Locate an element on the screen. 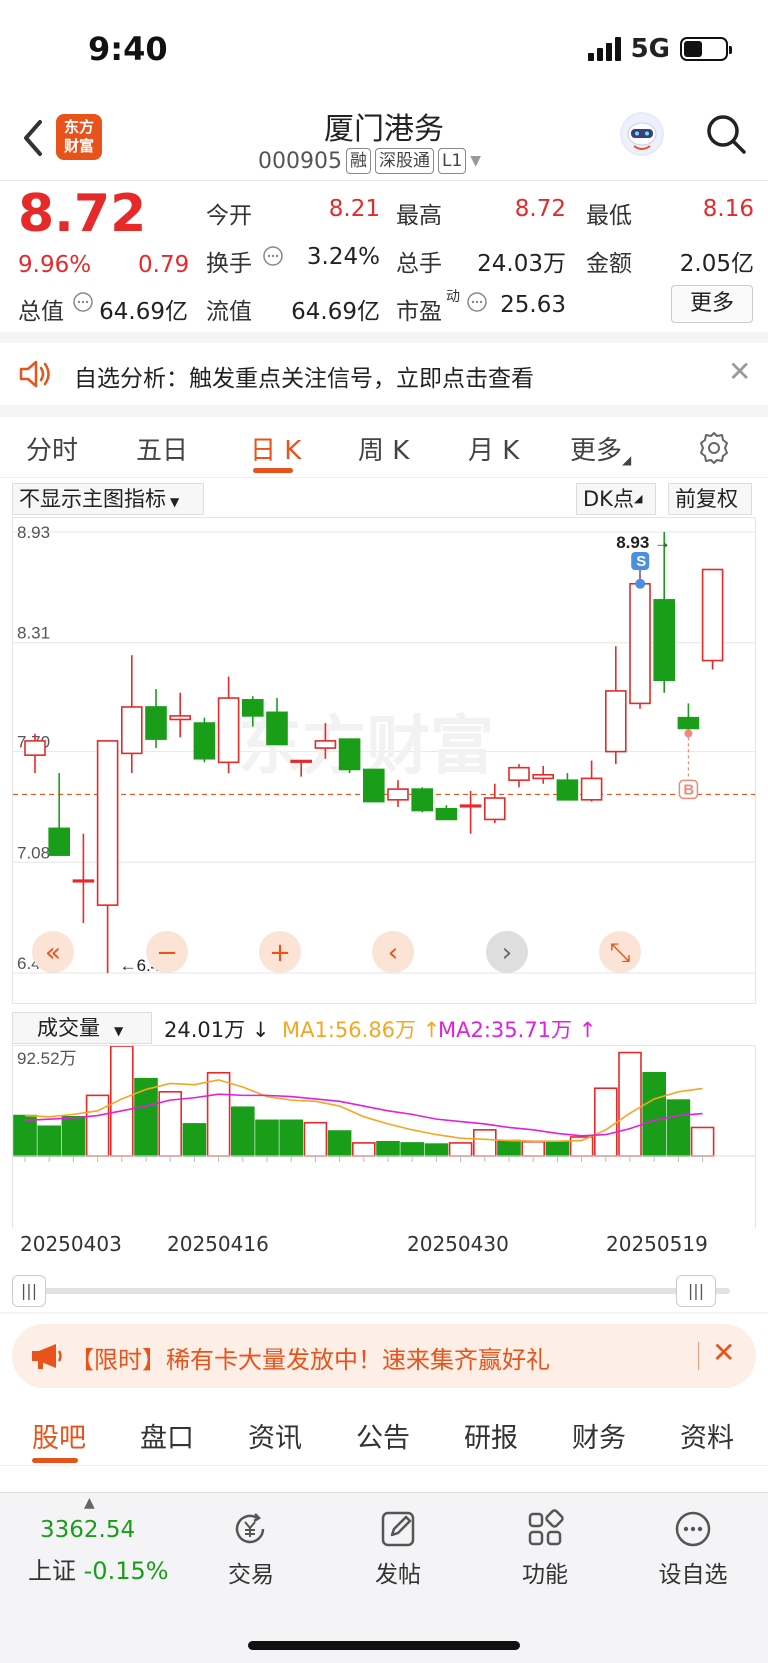 The height and width of the screenshot is (1663, 768). pe-label: 市盈 is located at coordinates (419, 312).